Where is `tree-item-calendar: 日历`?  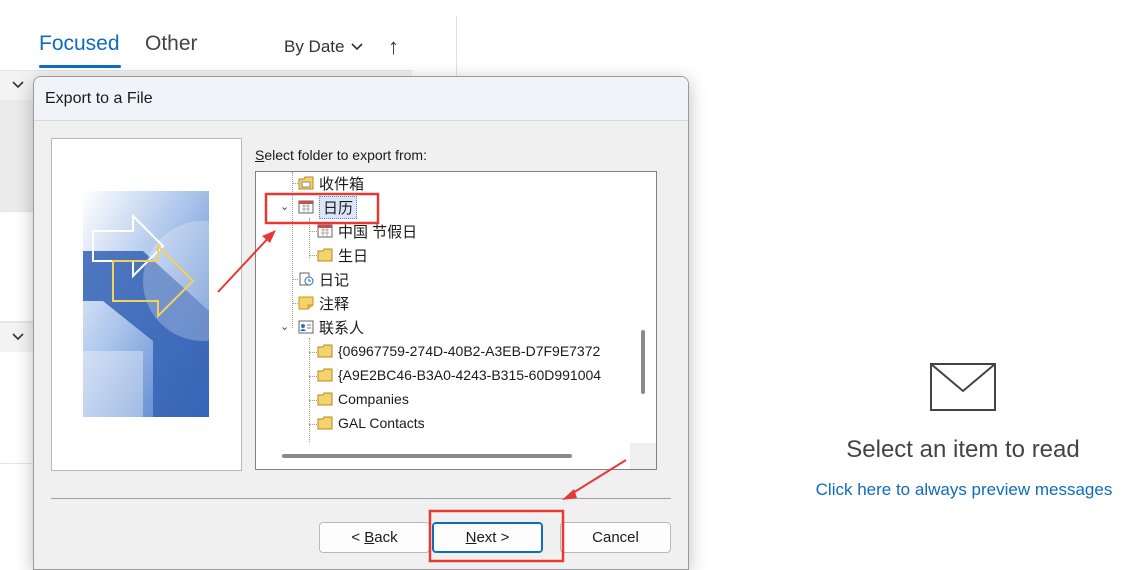
tree-item-calendar: 日历 is located at coordinates (328, 207).